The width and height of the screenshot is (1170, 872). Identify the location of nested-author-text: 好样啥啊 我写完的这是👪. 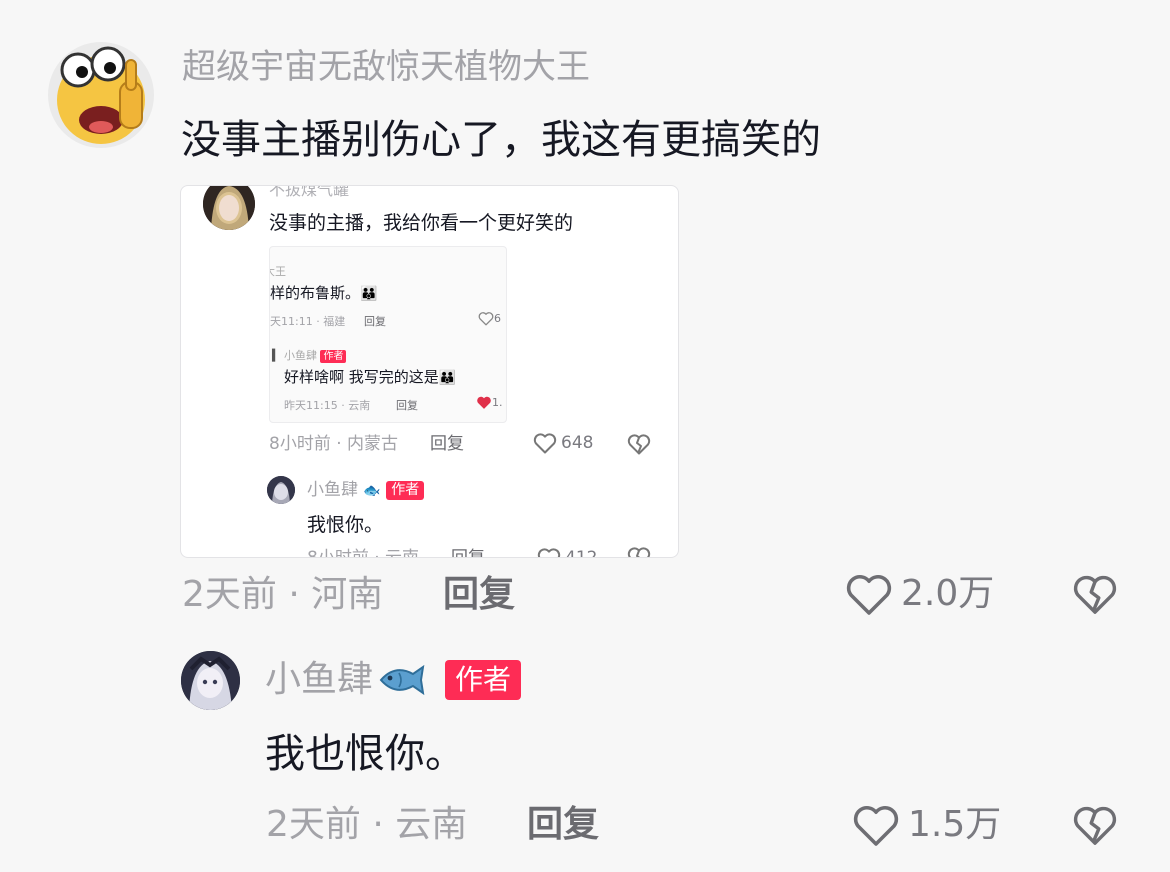
(370, 377).